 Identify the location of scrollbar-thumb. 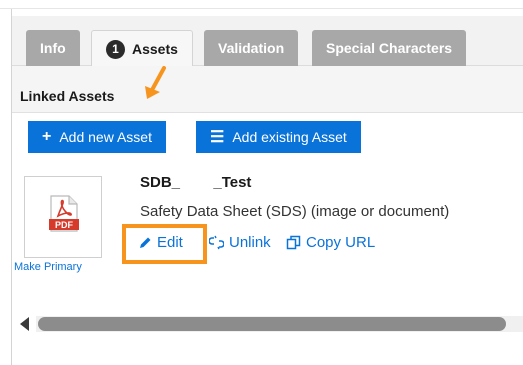
(272, 324).